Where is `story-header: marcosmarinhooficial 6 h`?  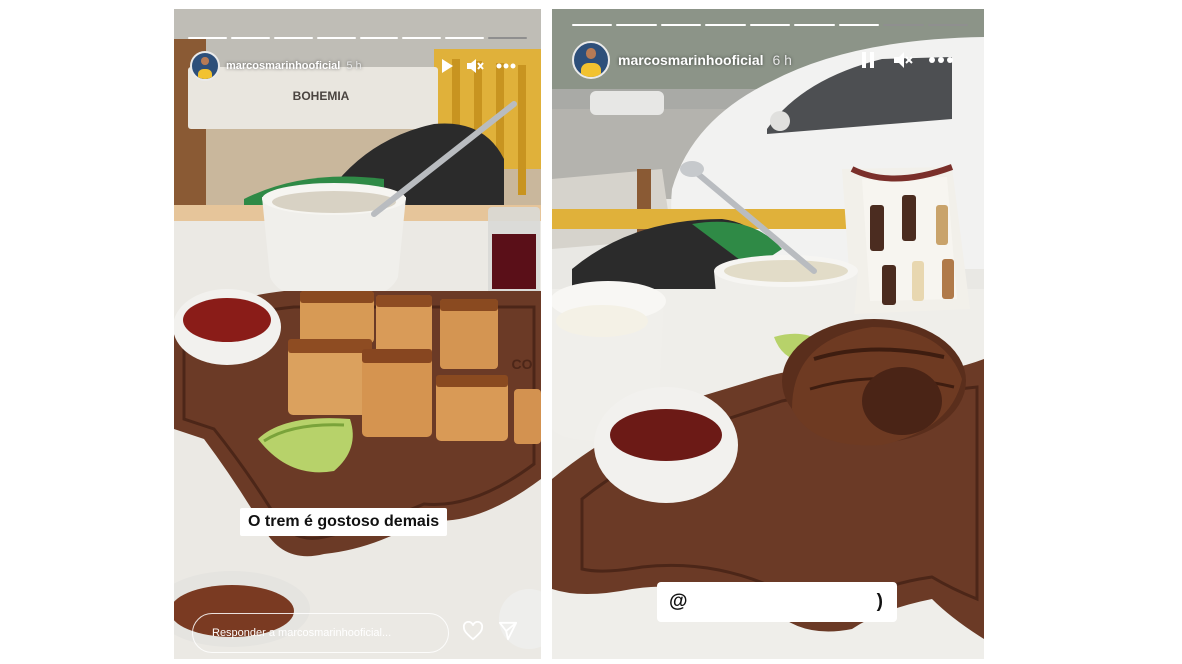 story-header: marcosmarinhooficial 6 h is located at coordinates (682, 60).